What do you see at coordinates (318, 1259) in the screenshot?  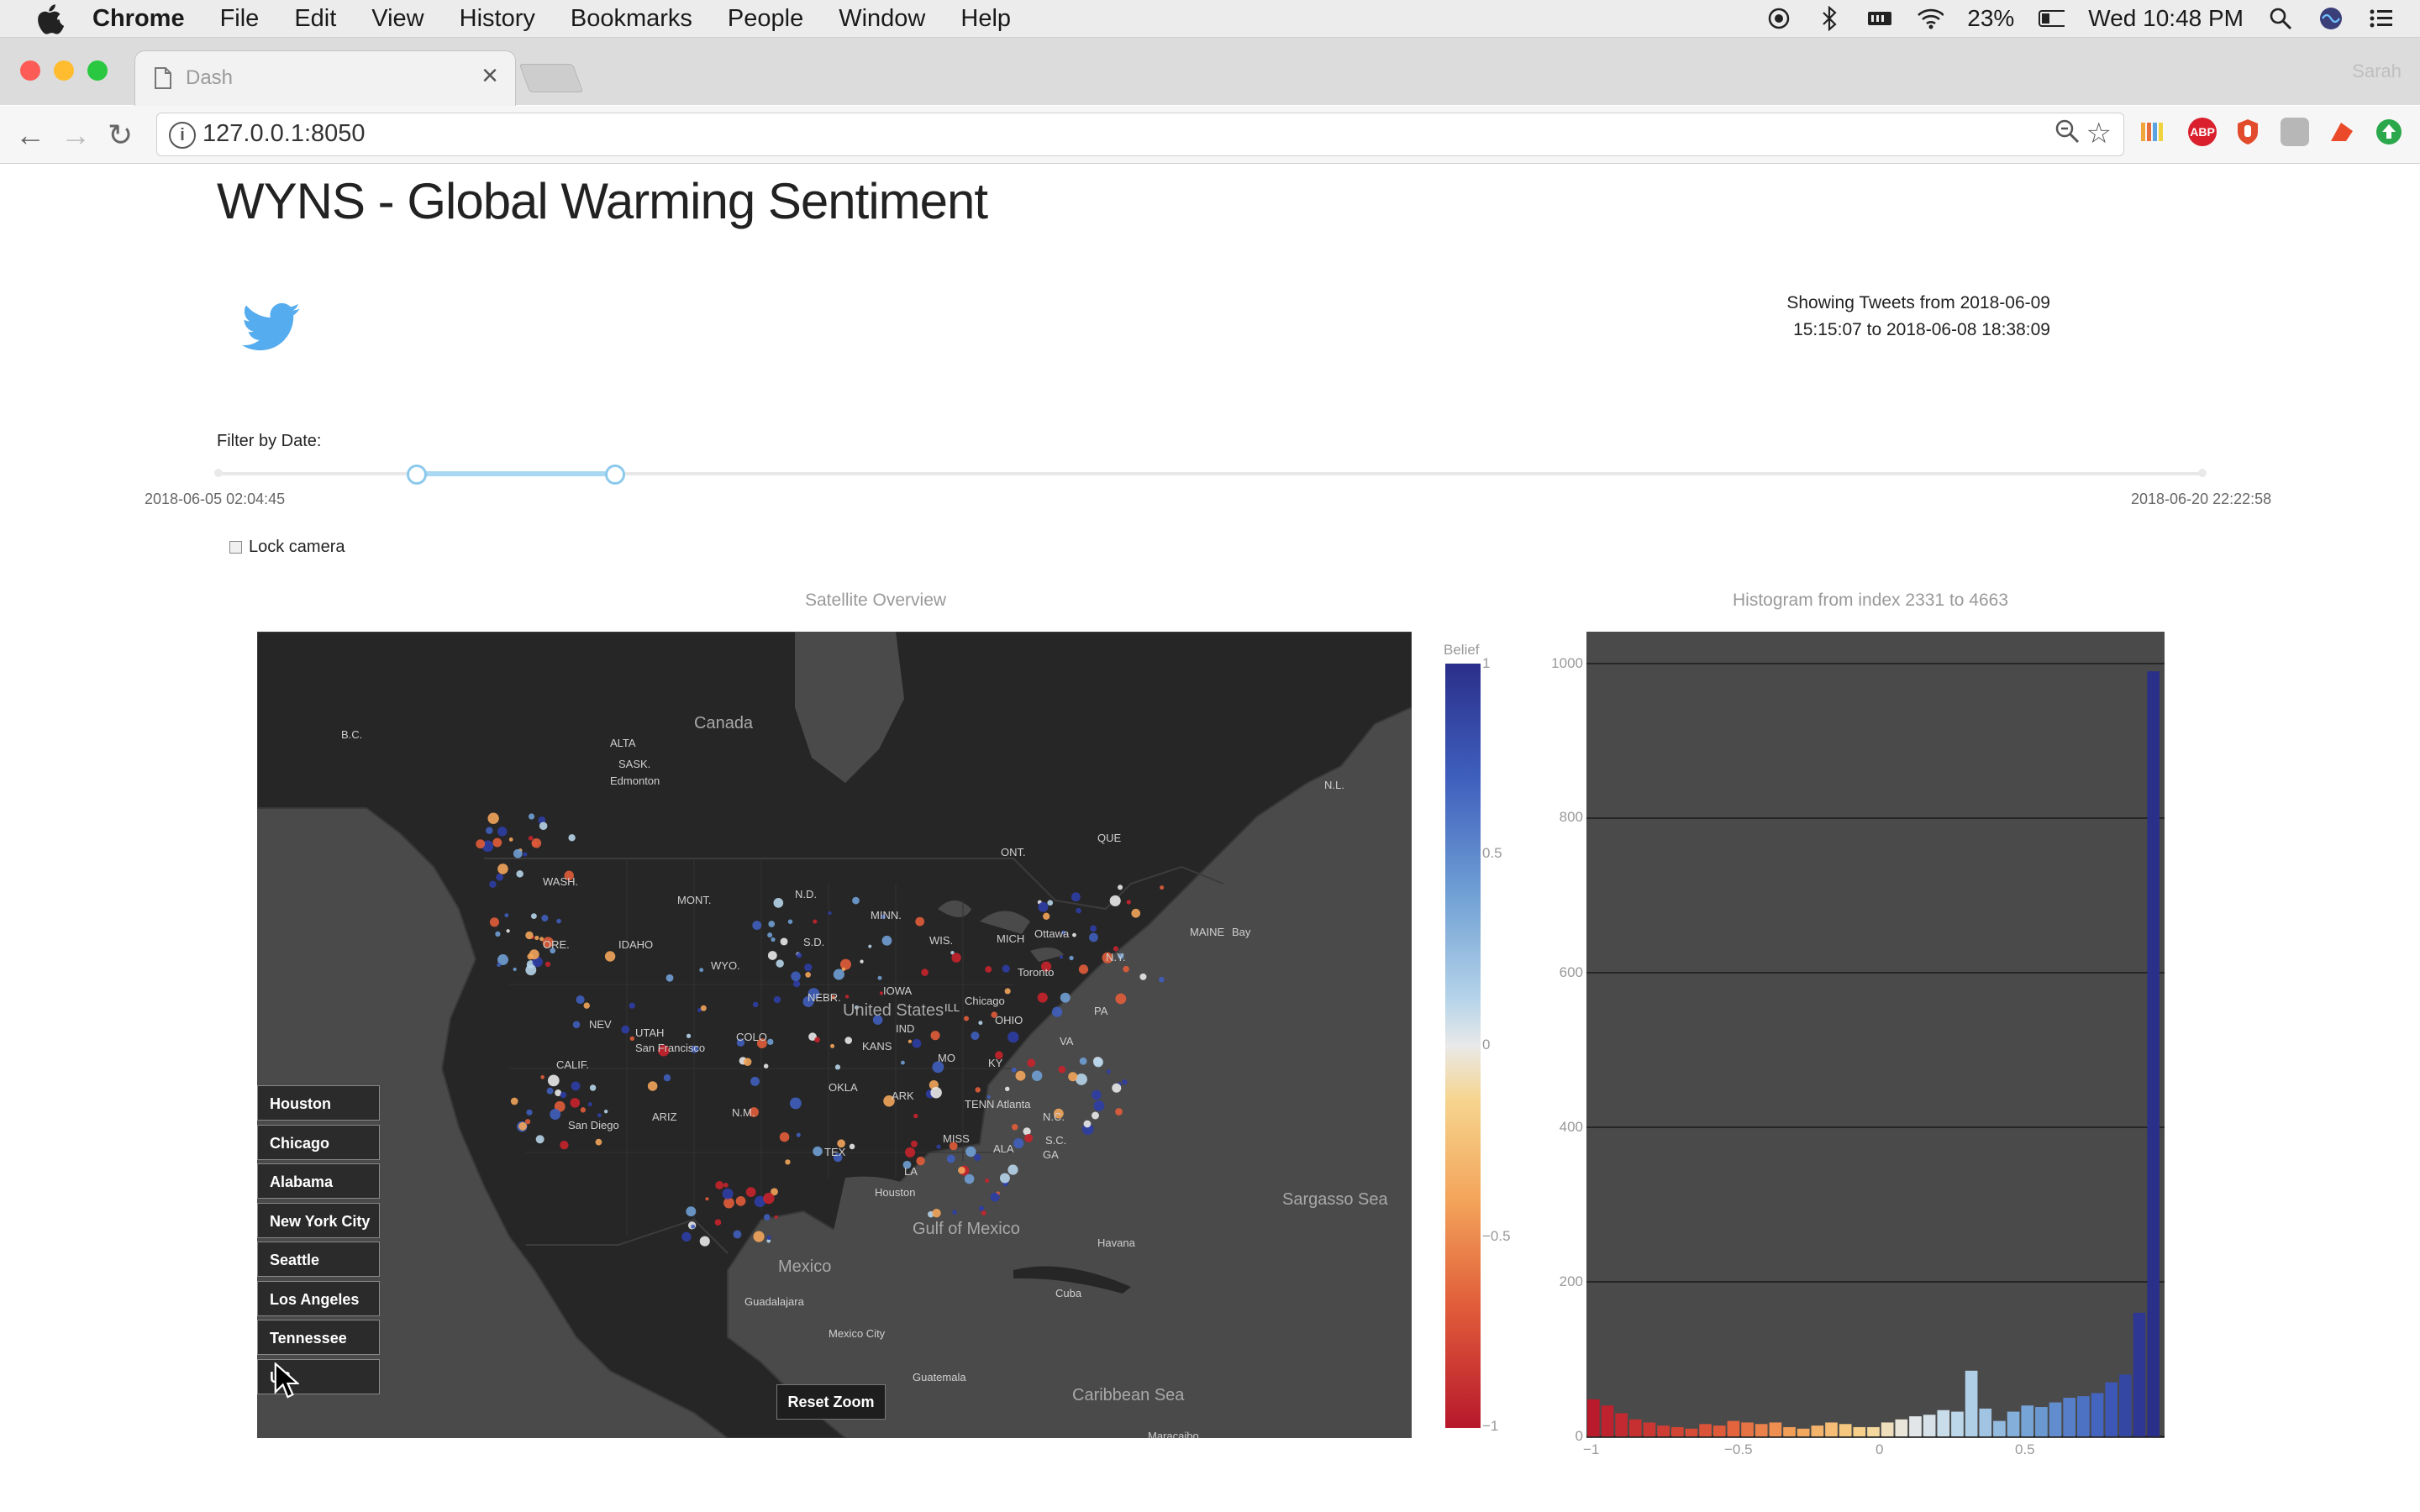 I see `city-button-seattle: Seattle` at bounding box center [318, 1259].